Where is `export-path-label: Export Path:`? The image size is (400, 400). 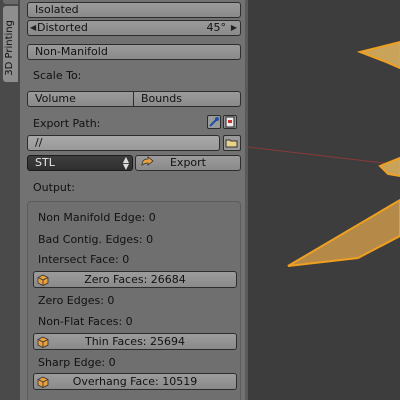 export-path-label: Export Path: is located at coordinates (67, 123).